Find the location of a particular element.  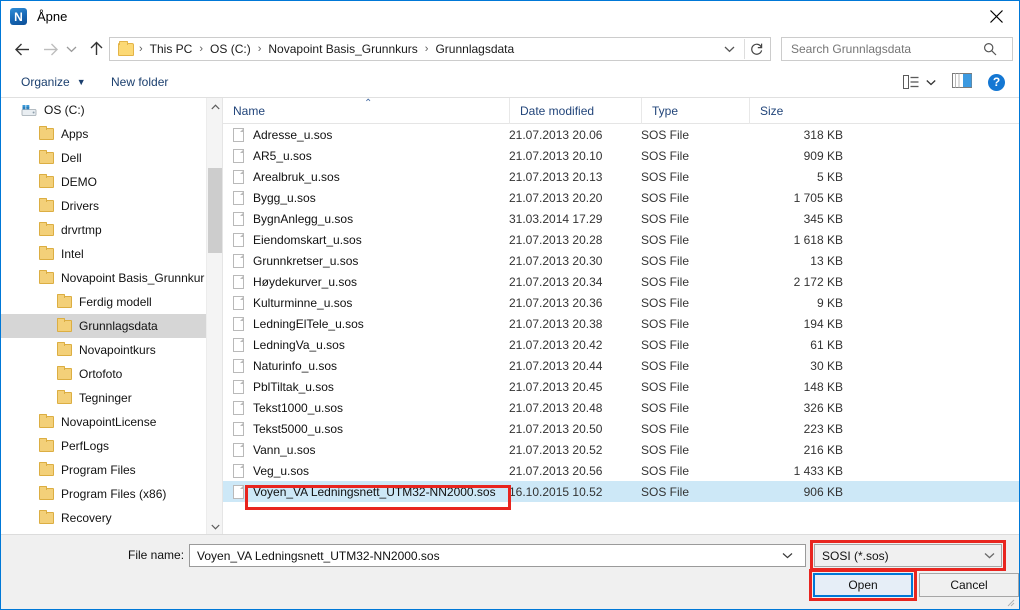

file-type-dropdown: SOSI (*.sos) is located at coordinates (908, 555).